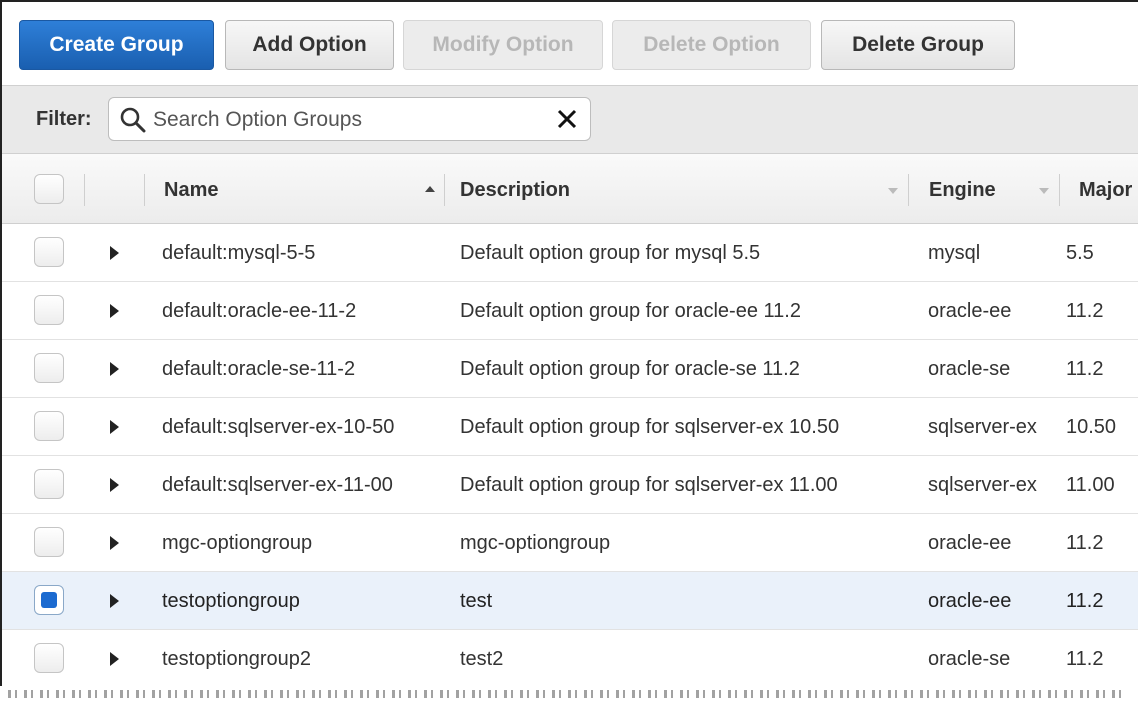 The width and height of the screenshot is (1144, 704). What do you see at coordinates (133, 120) in the screenshot?
I see `search-icon` at bounding box center [133, 120].